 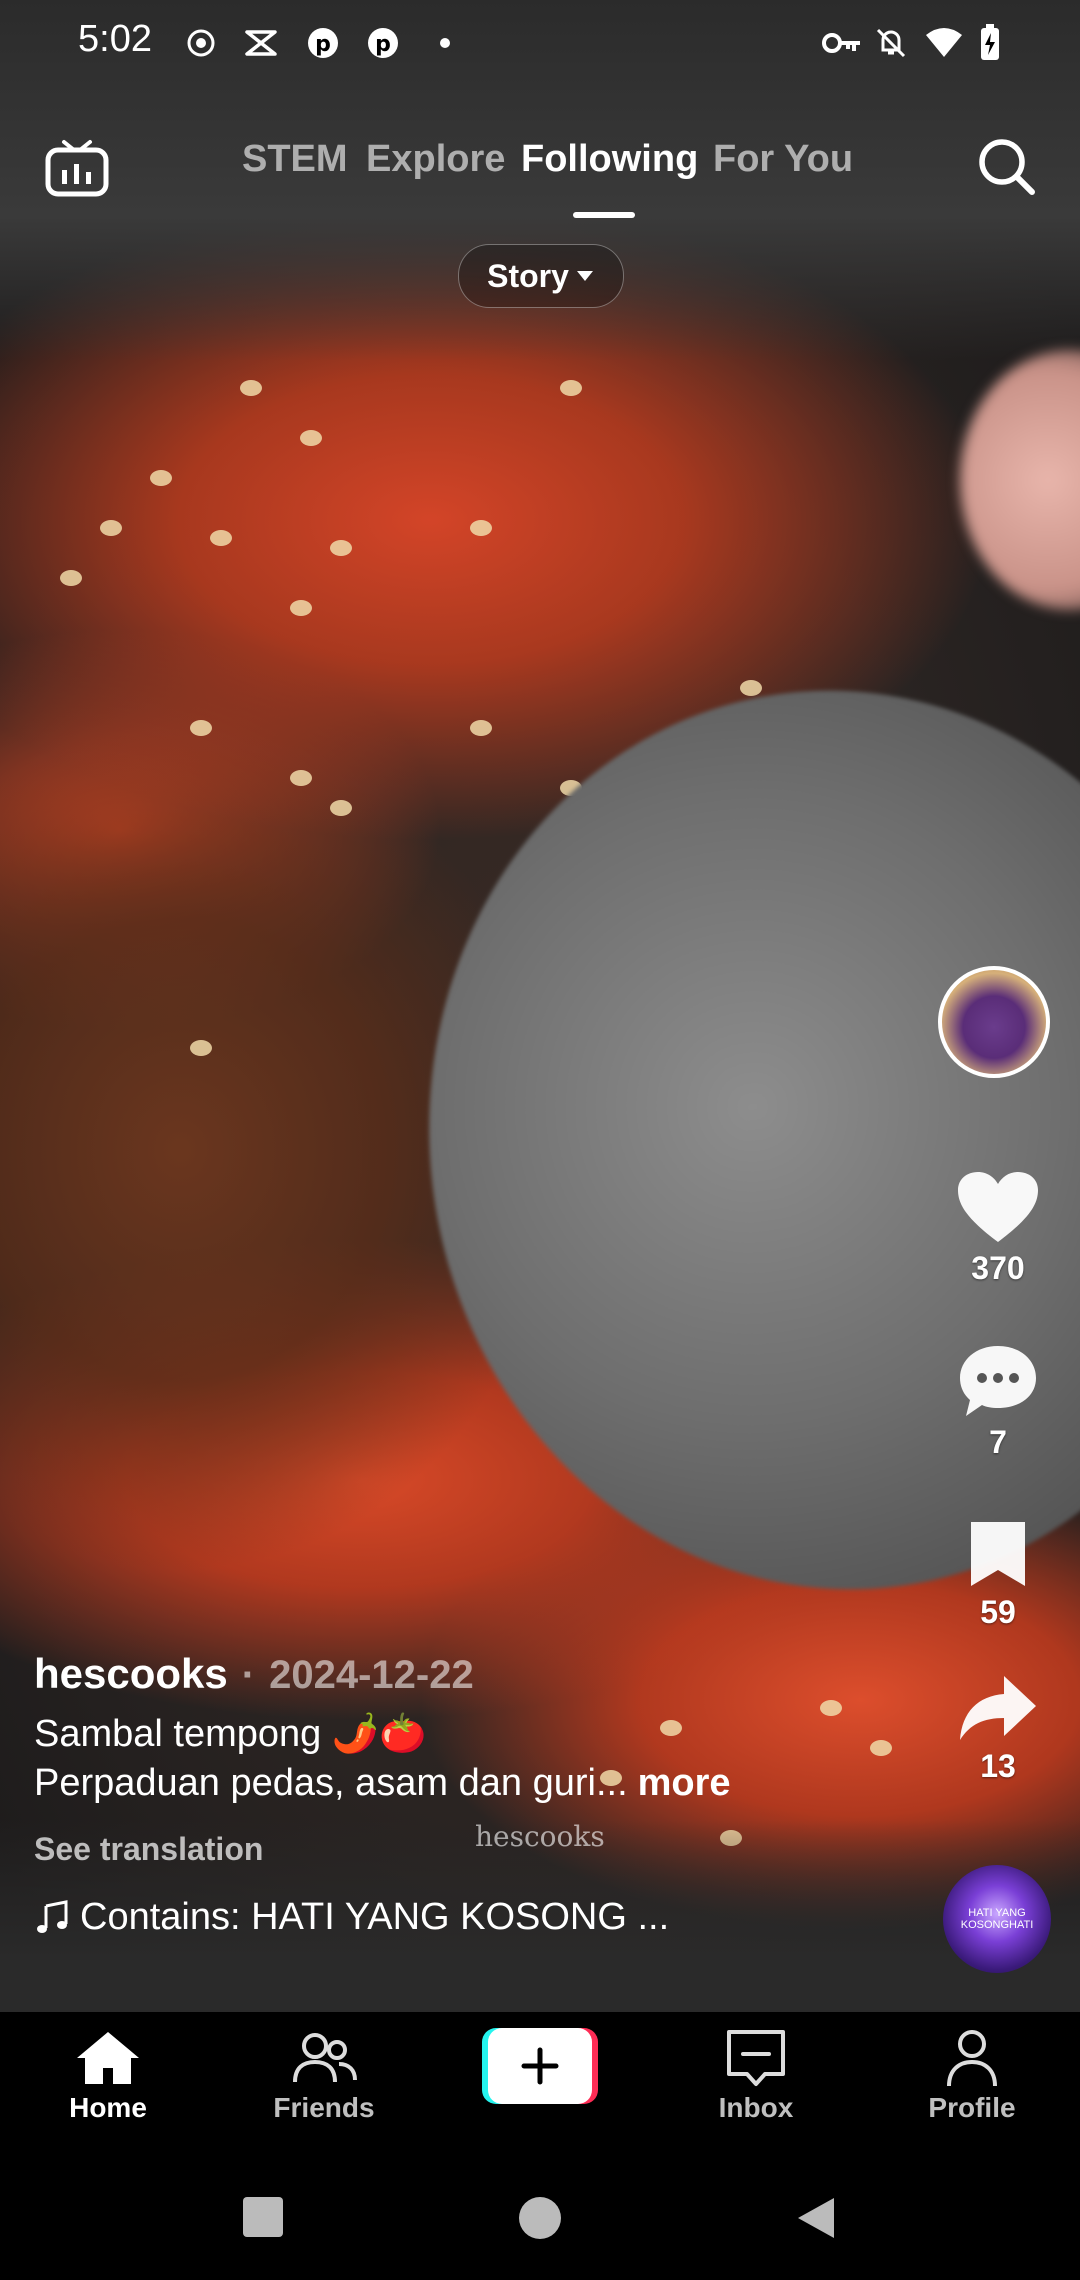 I want to click on friends-icon, so click(x=325, y=2058).